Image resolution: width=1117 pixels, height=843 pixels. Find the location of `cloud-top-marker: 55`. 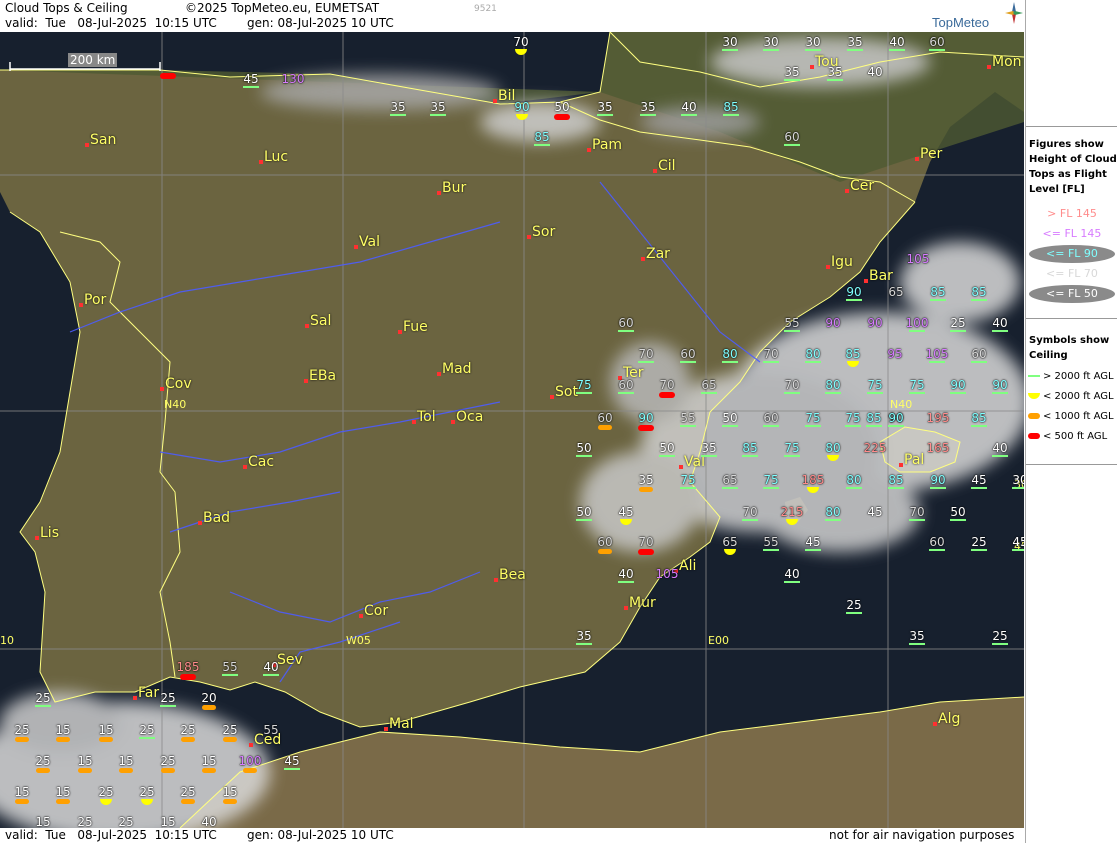

cloud-top-marker: 55 is located at coordinates (688, 425).